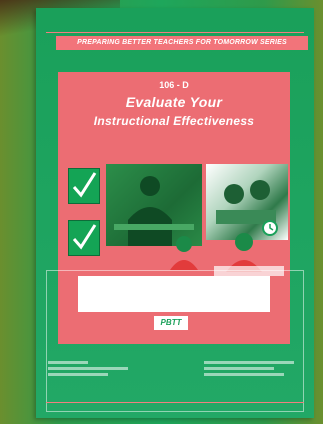  Describe the element at coordinates (254, 373) in the screenshot. I see `distributor-block` at that location.